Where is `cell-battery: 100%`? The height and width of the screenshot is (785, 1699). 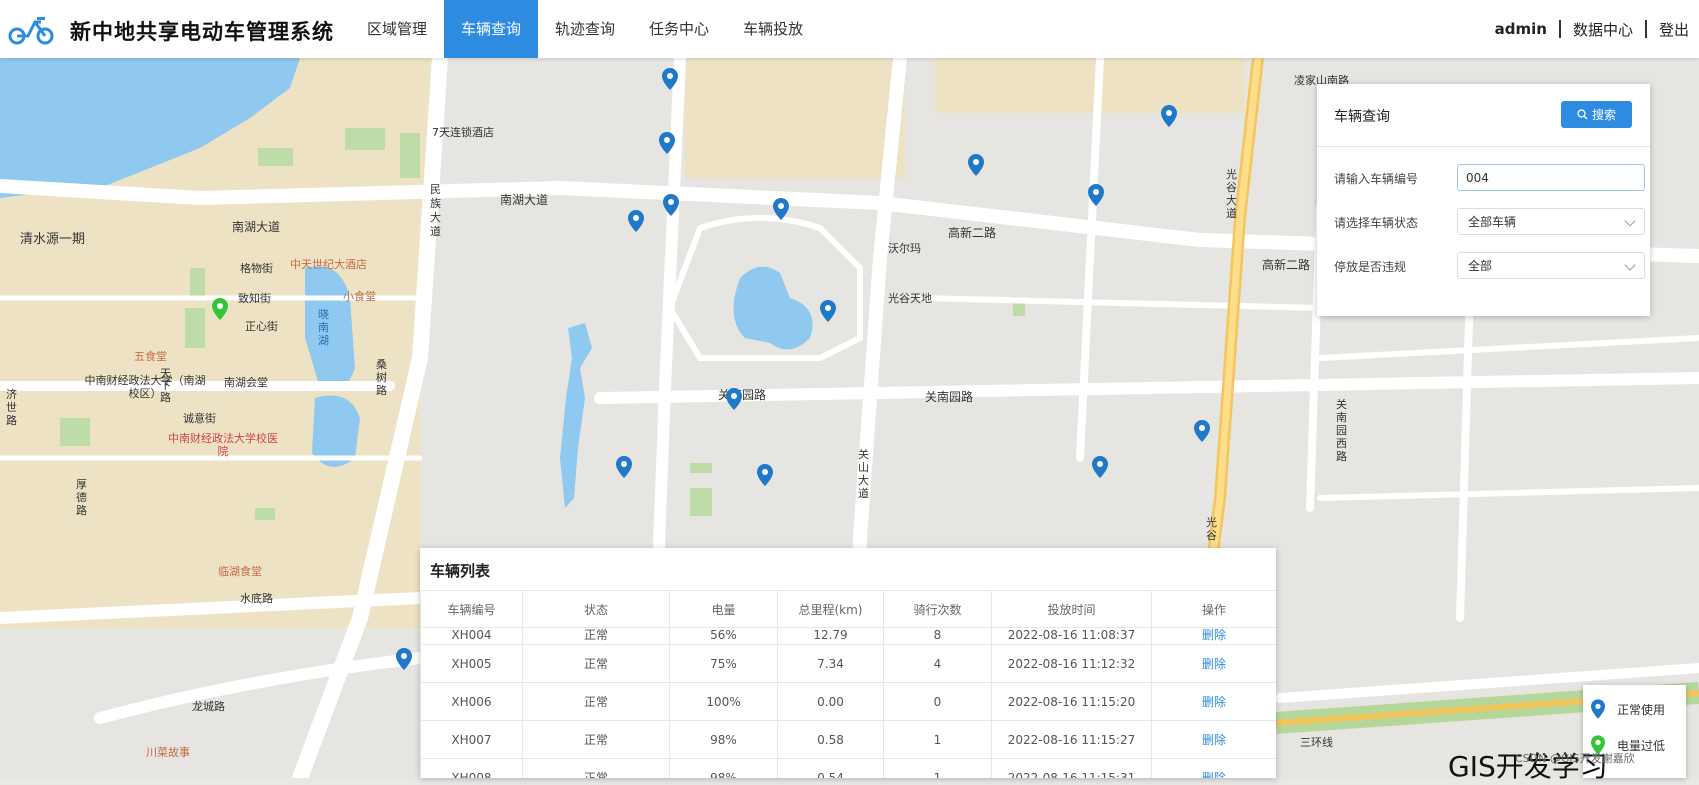 cell-battery: 100% is located at coordinates (723, 701).